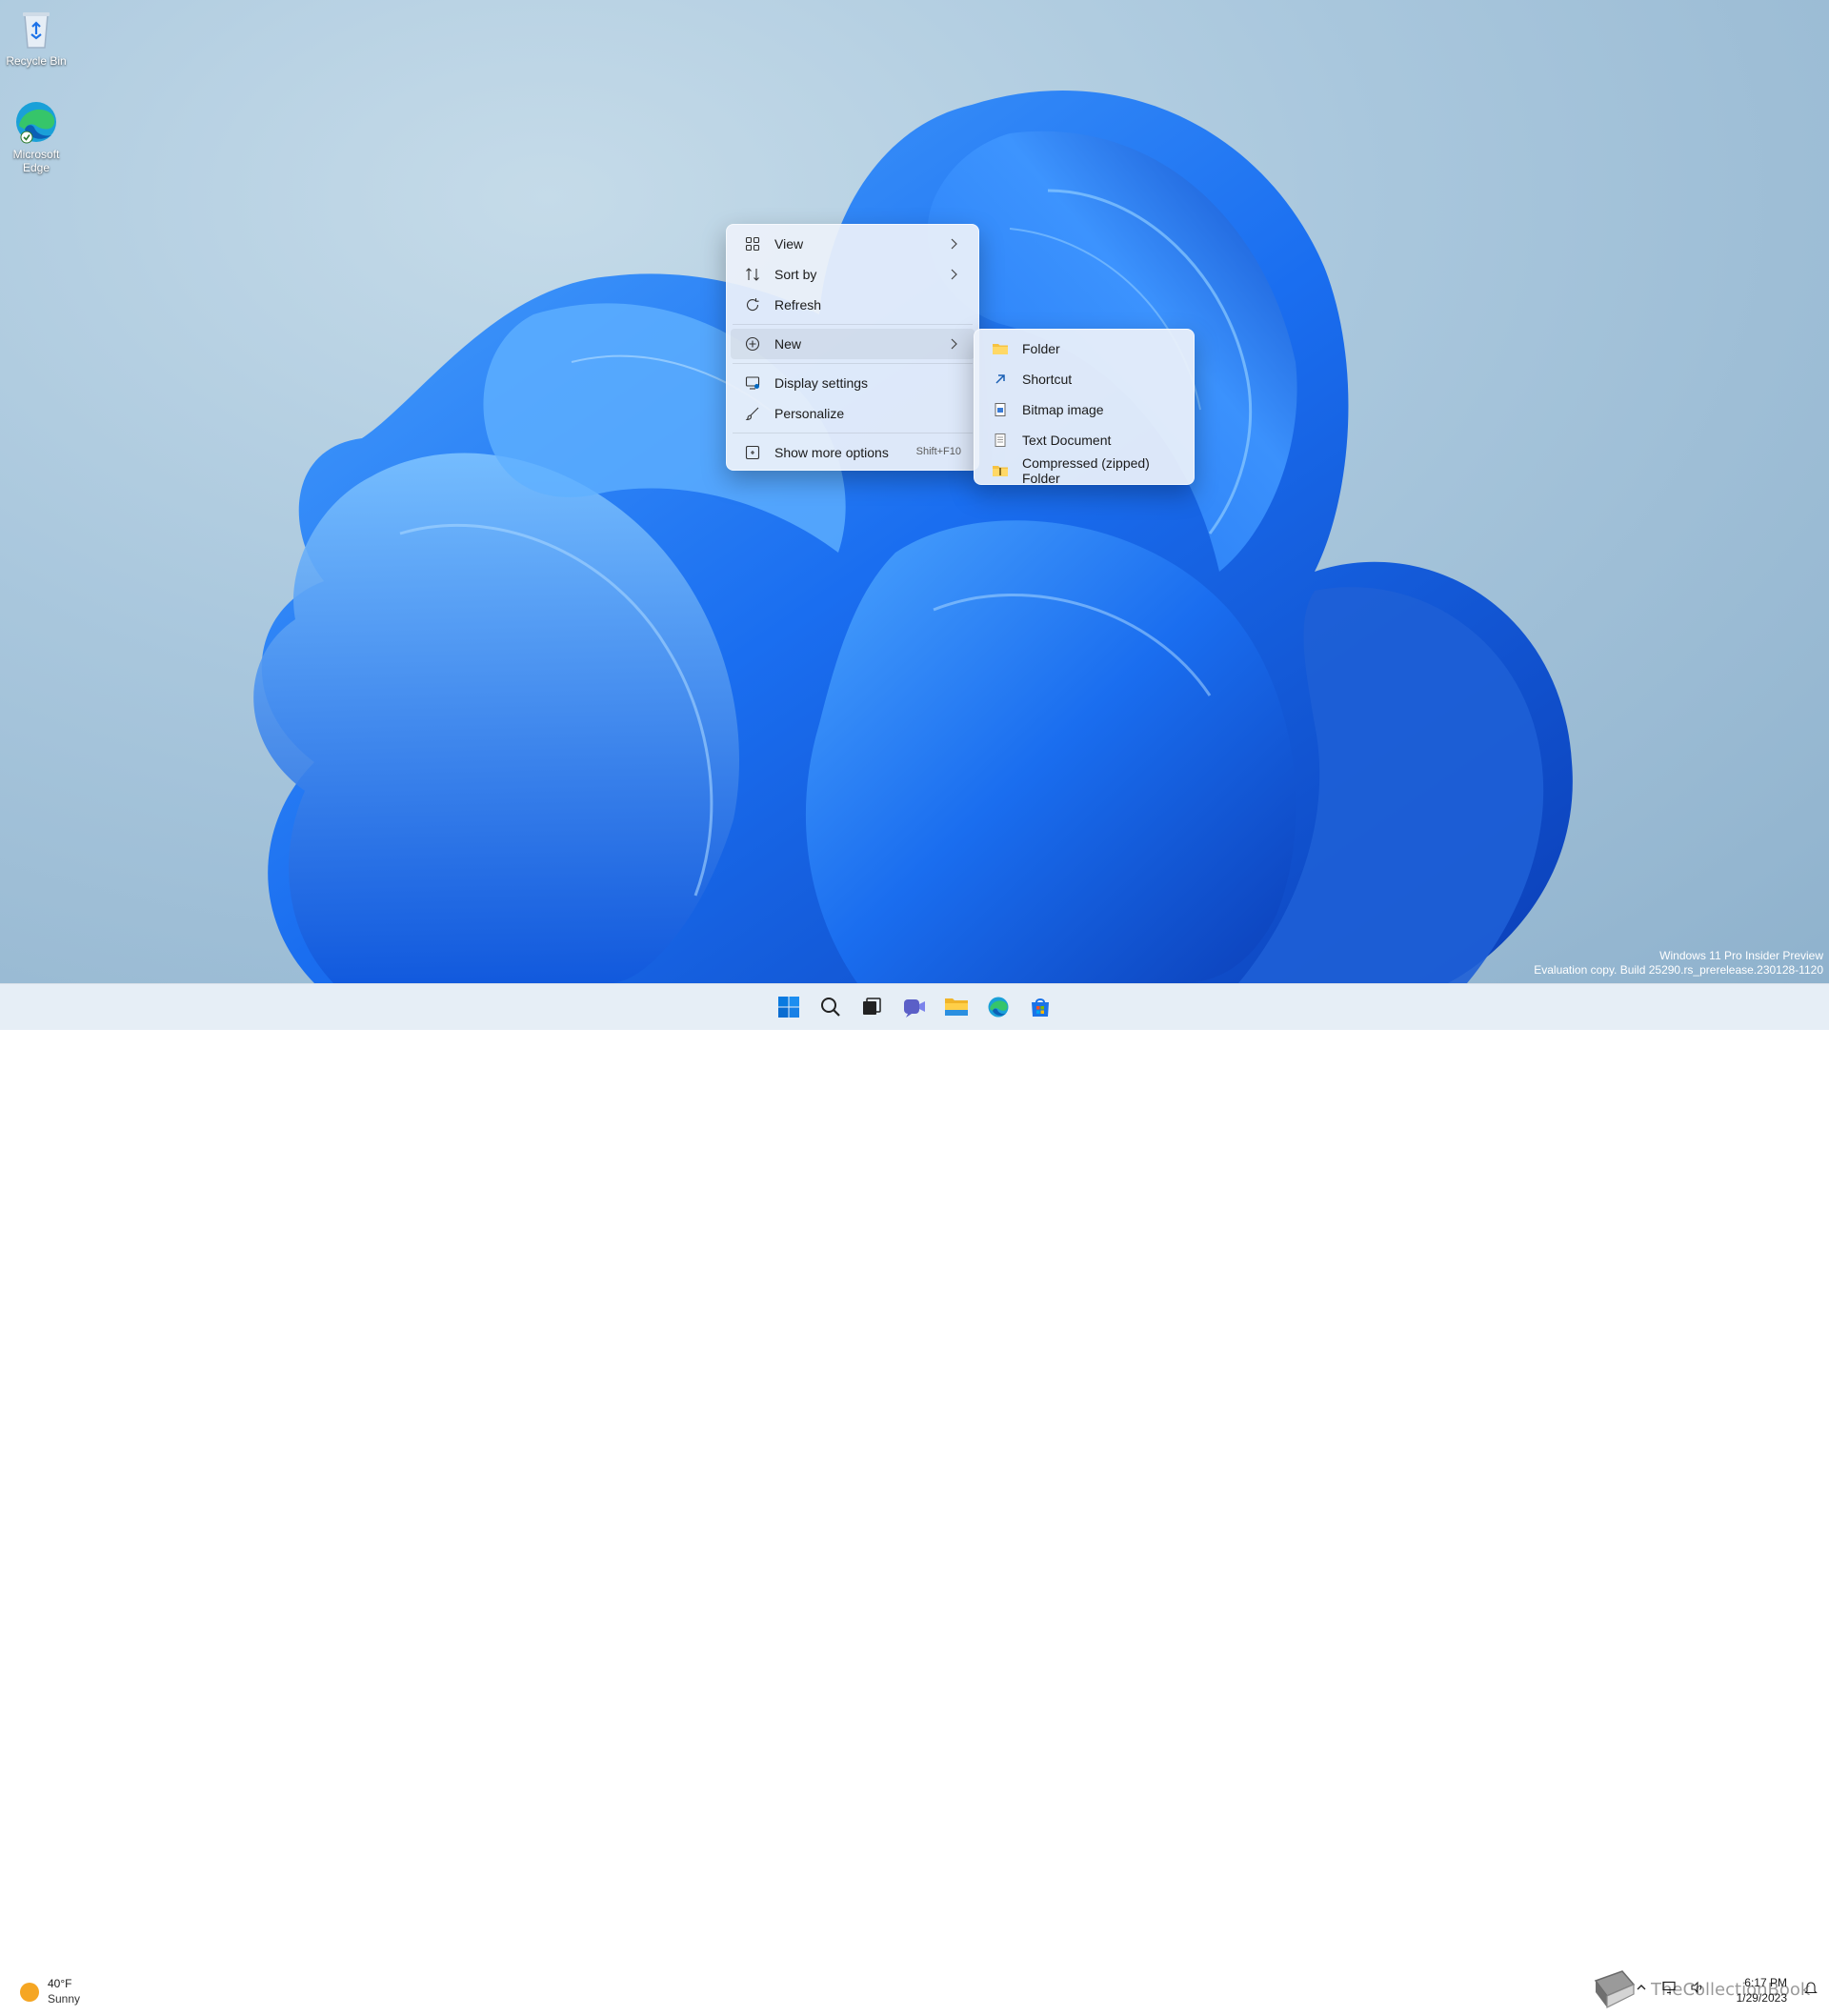 This screenshot has height=2016, width=1829. I want to click on file-explorer-button, so click(956, 1007).